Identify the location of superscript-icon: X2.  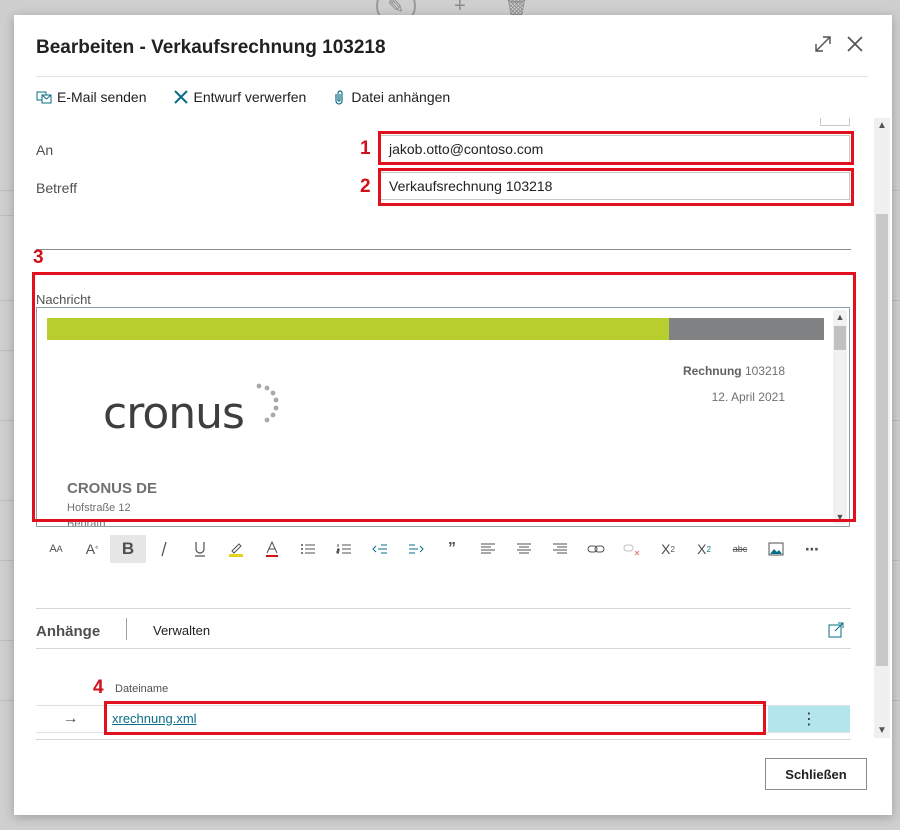
(668, 549).